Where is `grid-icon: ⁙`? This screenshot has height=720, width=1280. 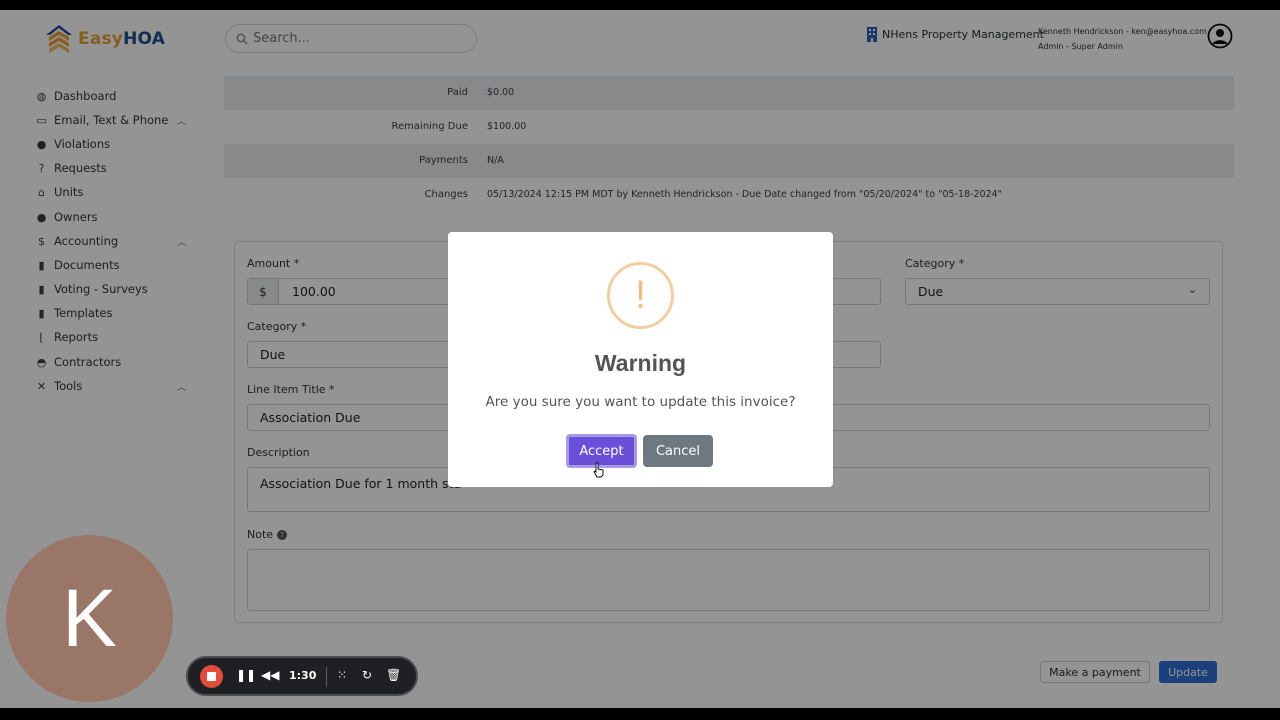 grid-icon: ⁙ is located at coordinates (342, 675).